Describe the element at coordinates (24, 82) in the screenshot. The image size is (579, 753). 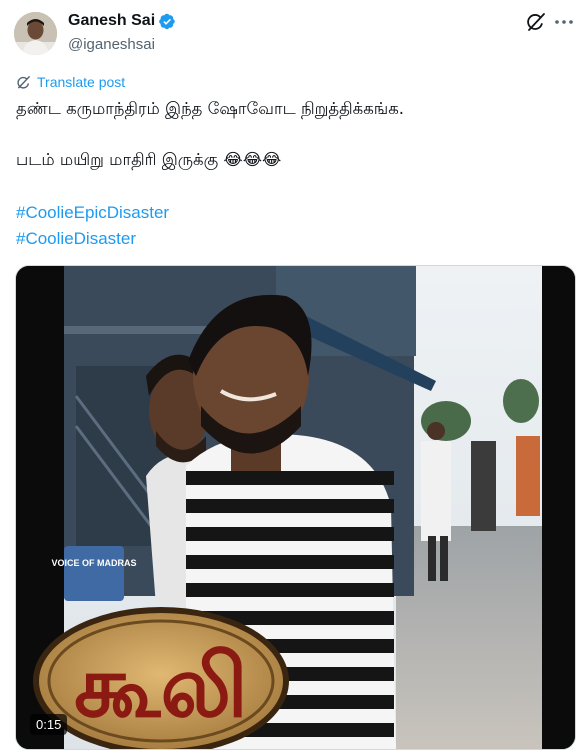
I see `translate-icon` at that location.